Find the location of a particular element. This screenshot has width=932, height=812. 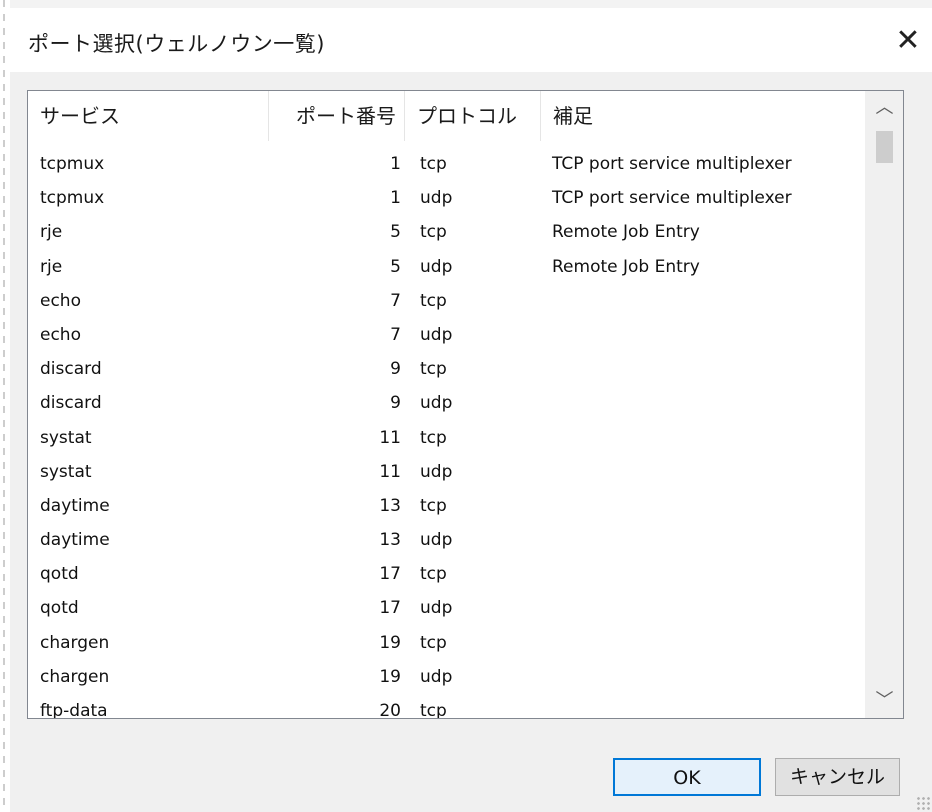

scroll-down-icon: ﹀ is located at coordinates (884, 701).